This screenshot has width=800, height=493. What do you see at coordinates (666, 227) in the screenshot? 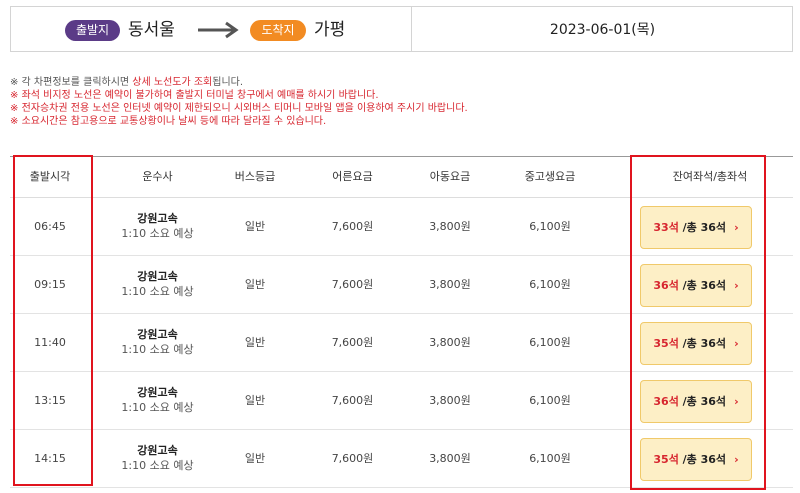
I see `remaining-seats: 33석` at bounding box center [666, 227].